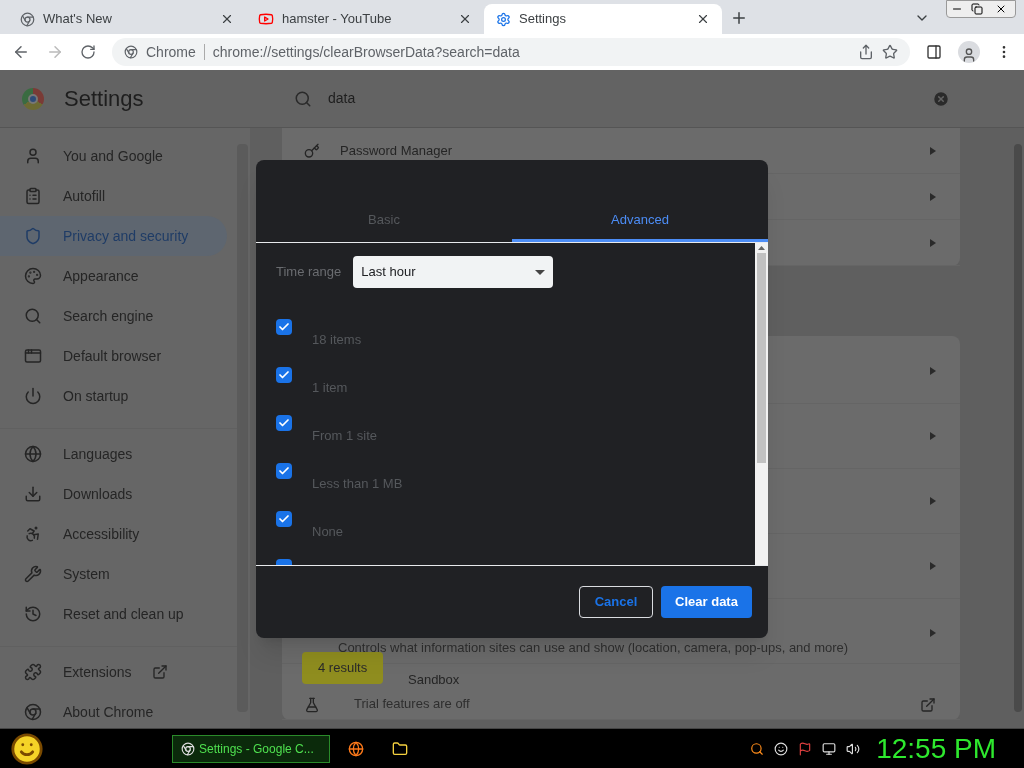 The width and height of the screenshot is (1024, 768). What do you see at coordinates (969, 52) in the screenshot?
I see `profile-avatar` at bounding box center [969, 52].